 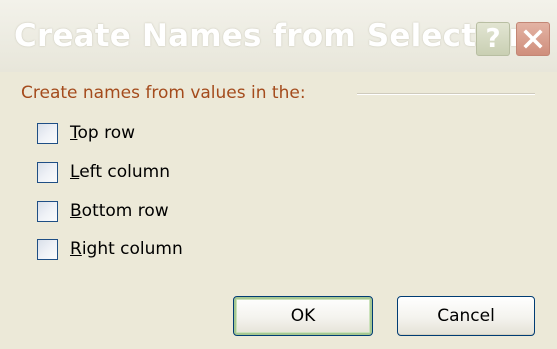 What do you see at coordinates (446, 94) in the screenshot?
I see `group-divider` at bounding box center [446, 94].